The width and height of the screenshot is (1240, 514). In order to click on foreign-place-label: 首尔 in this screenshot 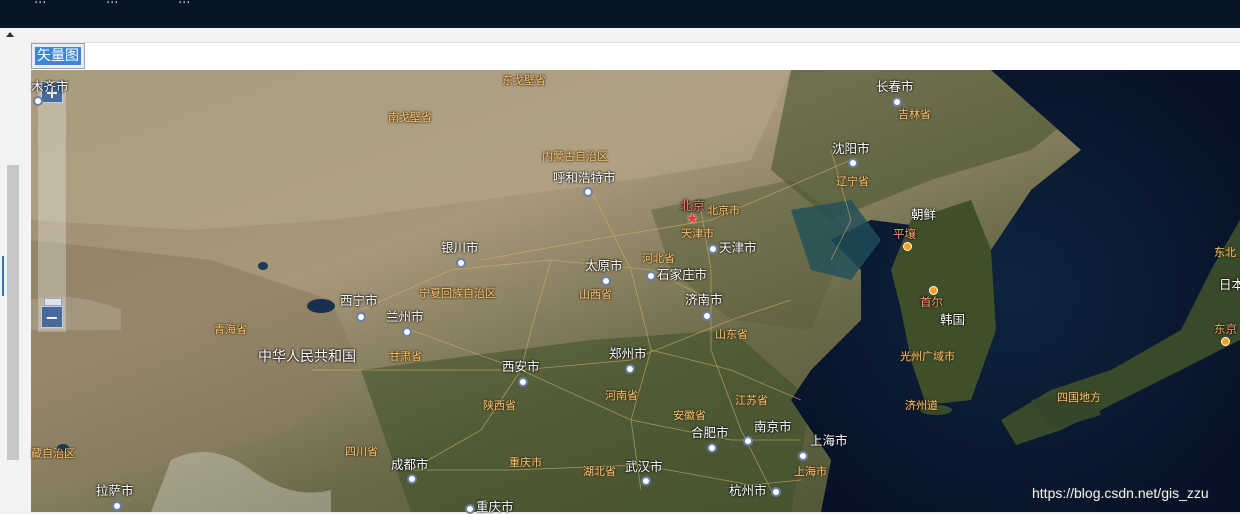, I will do `click(931, 302)`.